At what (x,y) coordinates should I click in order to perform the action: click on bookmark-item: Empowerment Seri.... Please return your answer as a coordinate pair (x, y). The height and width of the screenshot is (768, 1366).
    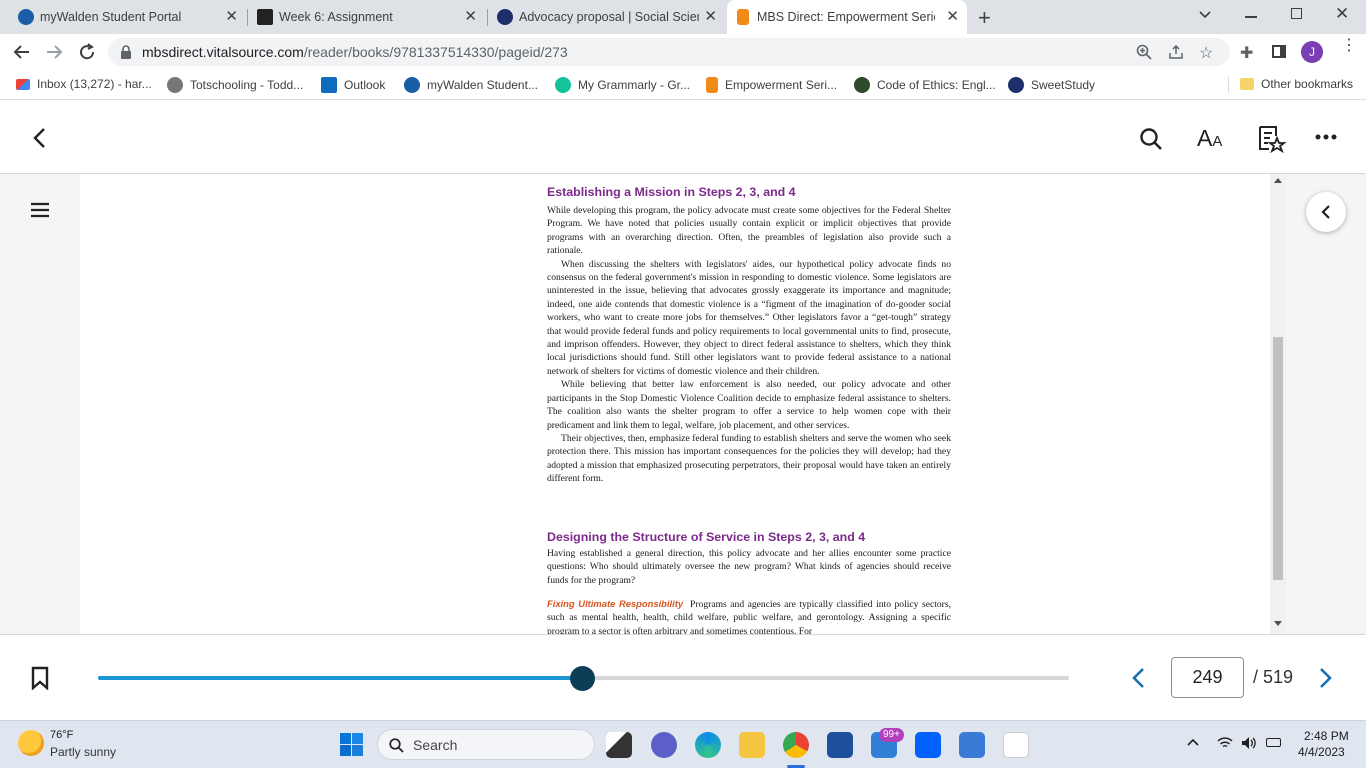
    Looking at the image, I should click on (771, 85).